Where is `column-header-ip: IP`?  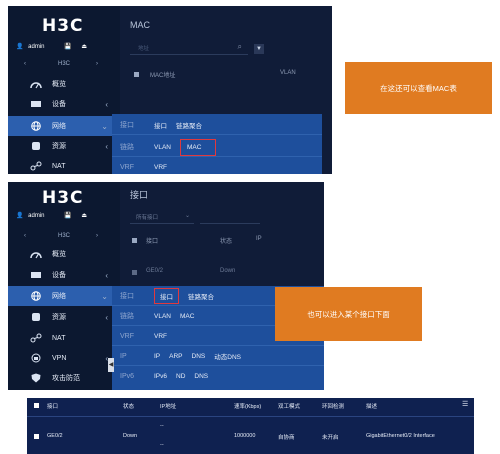
column-header-ip: IP is located at coordinates (259, 239).